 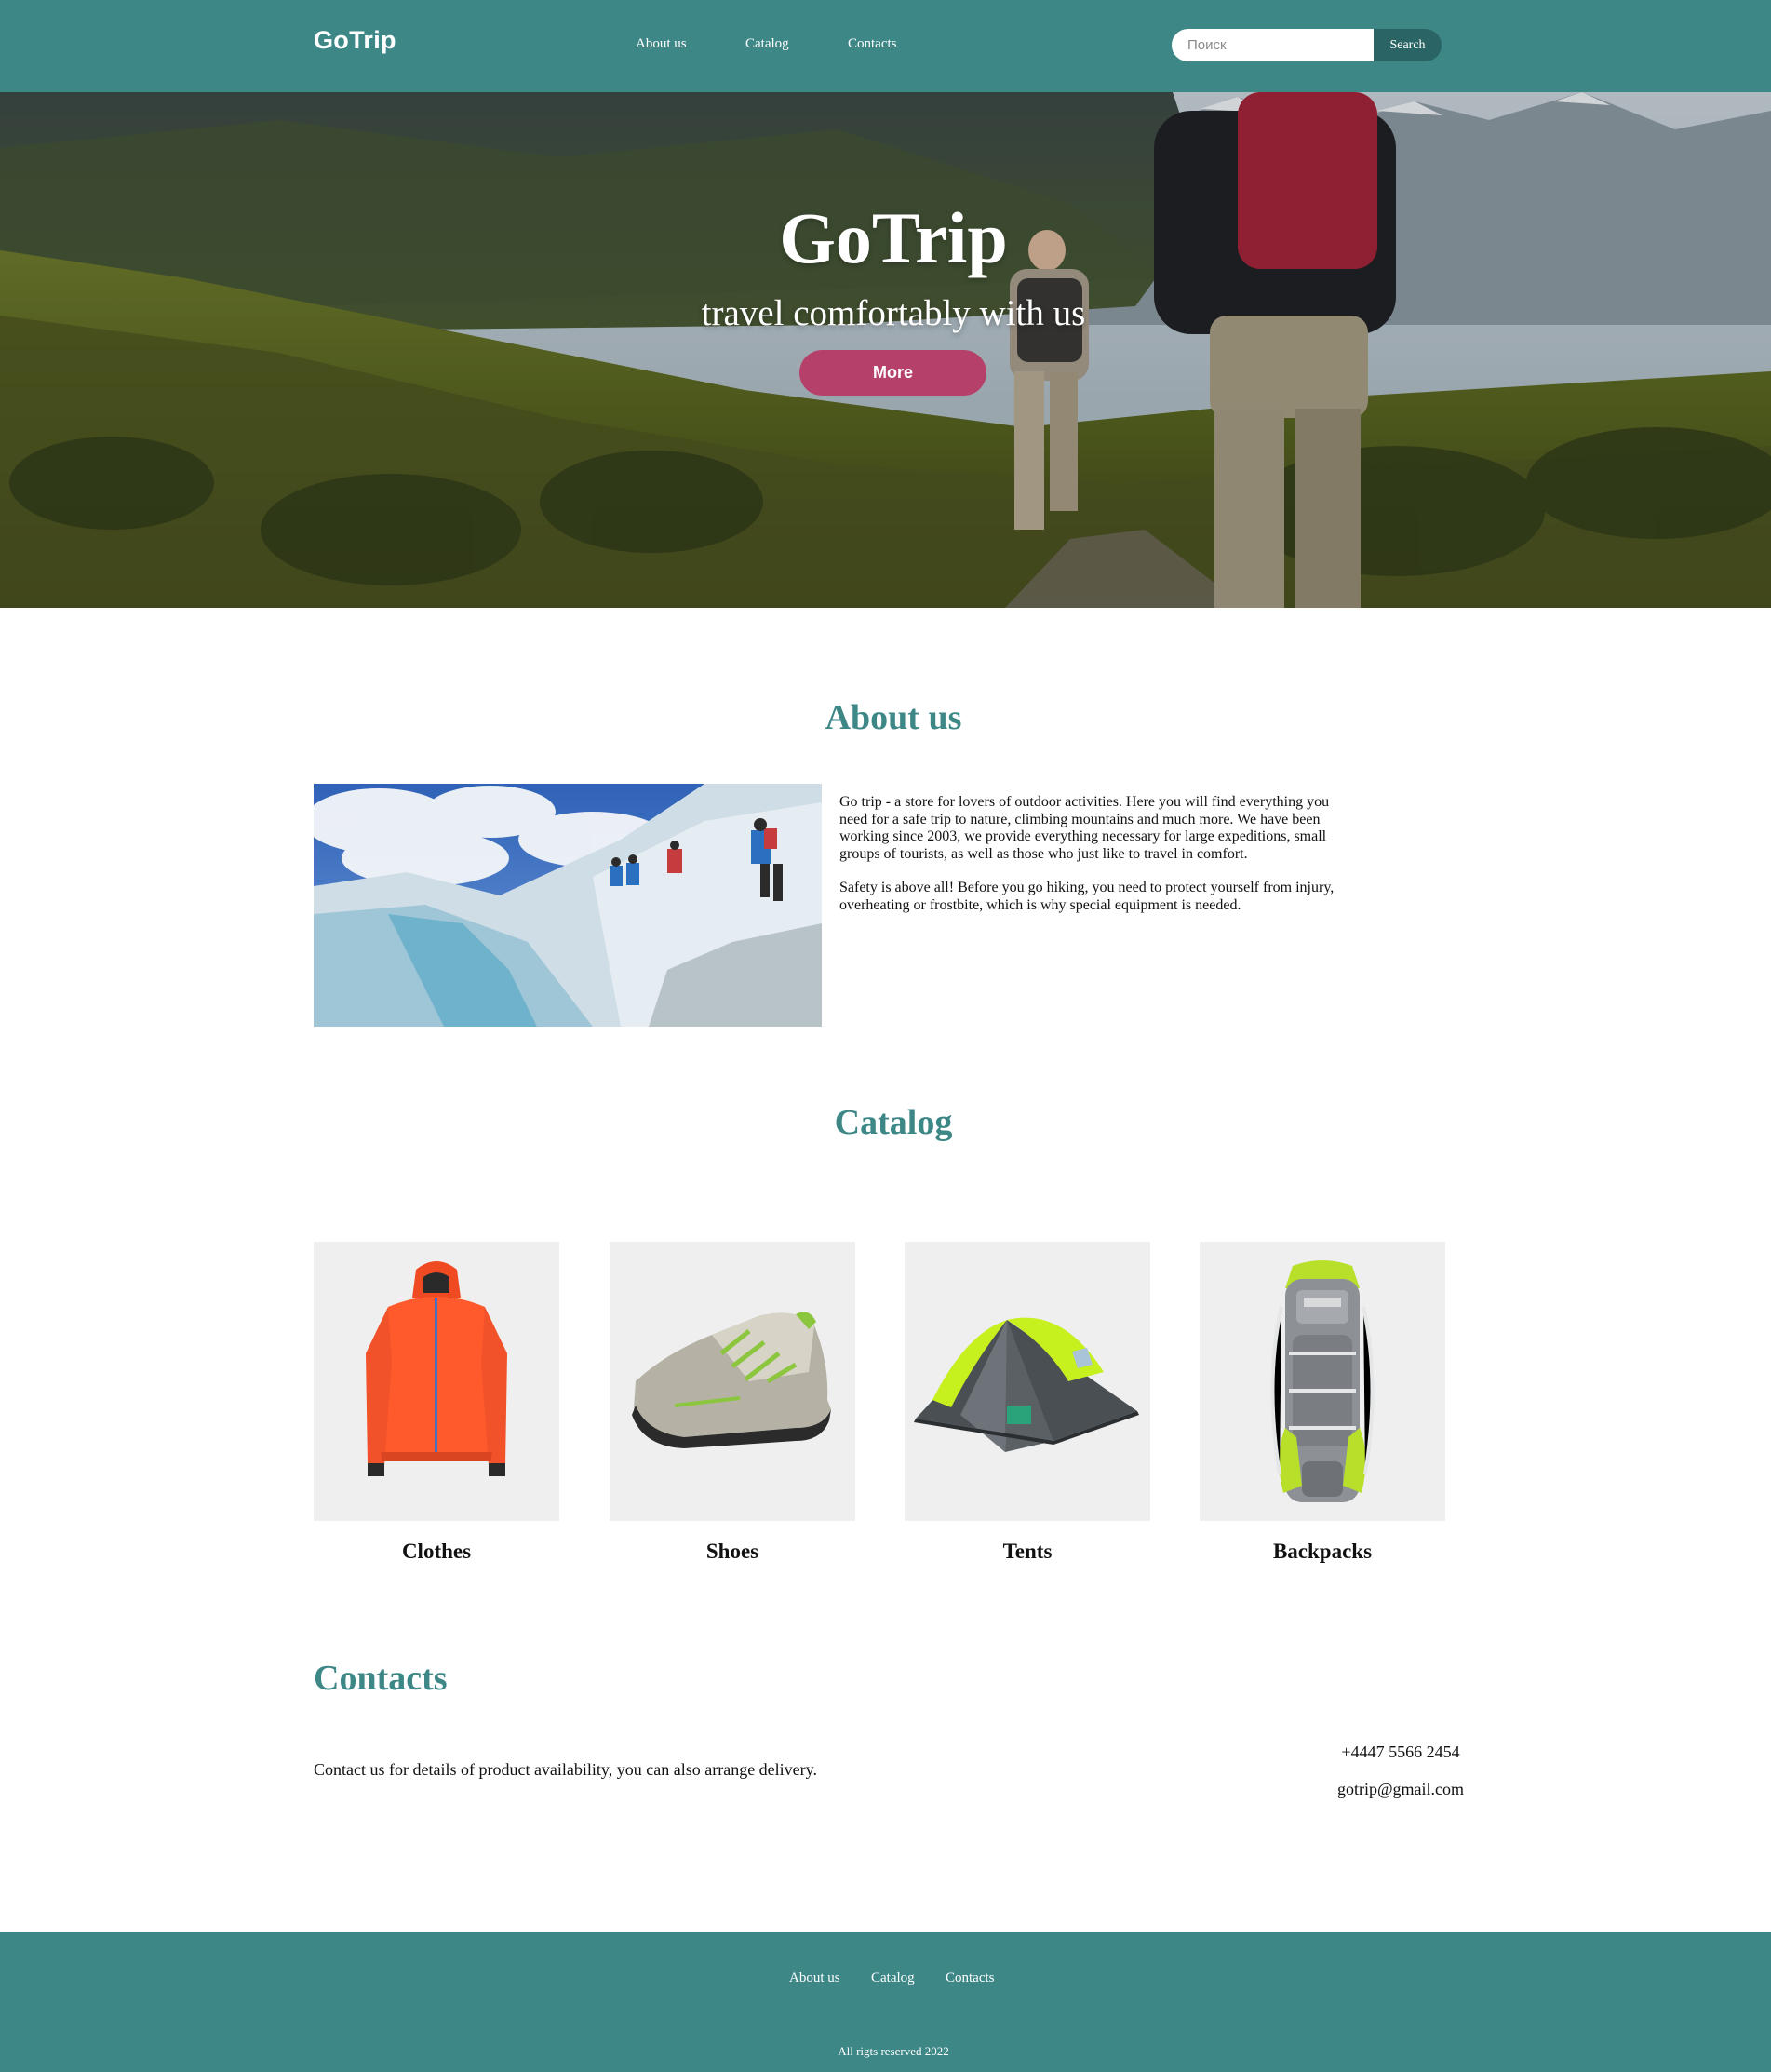 What do you see at coordinates (436, 1382) in the screenshot?
I see `jacket-image` at bounding box center [436, 1382].